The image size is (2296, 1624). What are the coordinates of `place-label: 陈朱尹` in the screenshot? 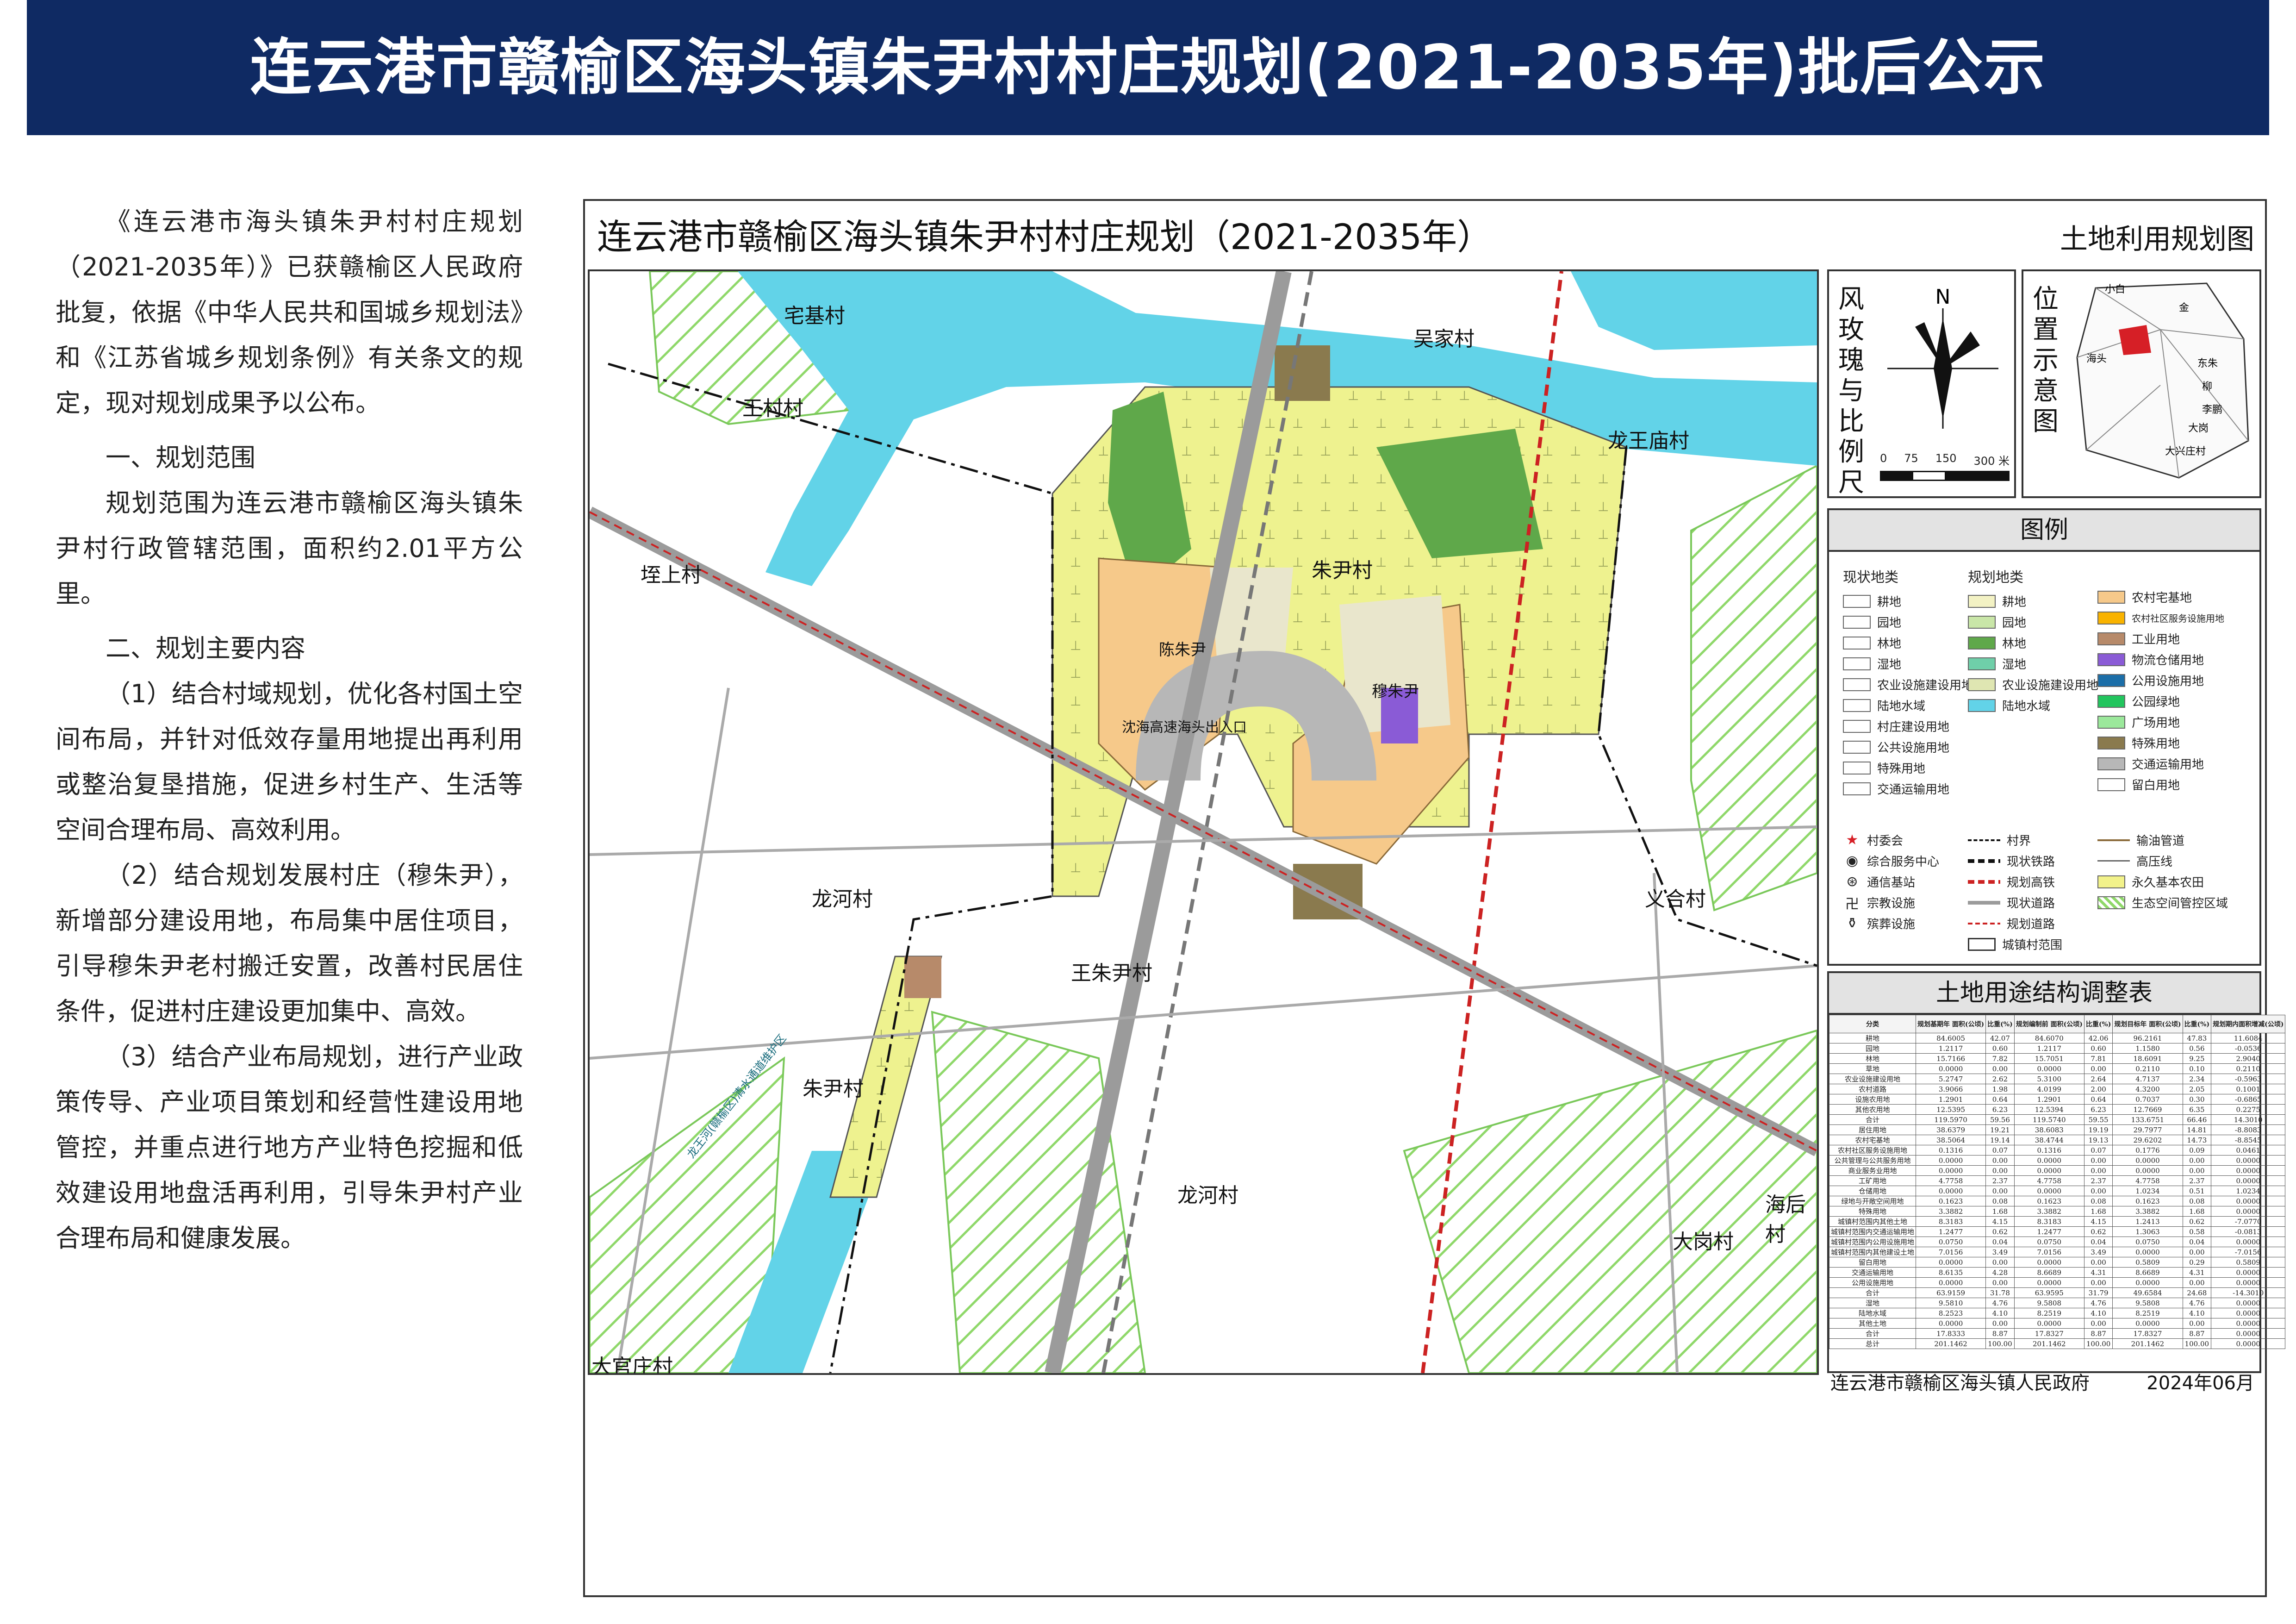 It's located at (1182, 650).